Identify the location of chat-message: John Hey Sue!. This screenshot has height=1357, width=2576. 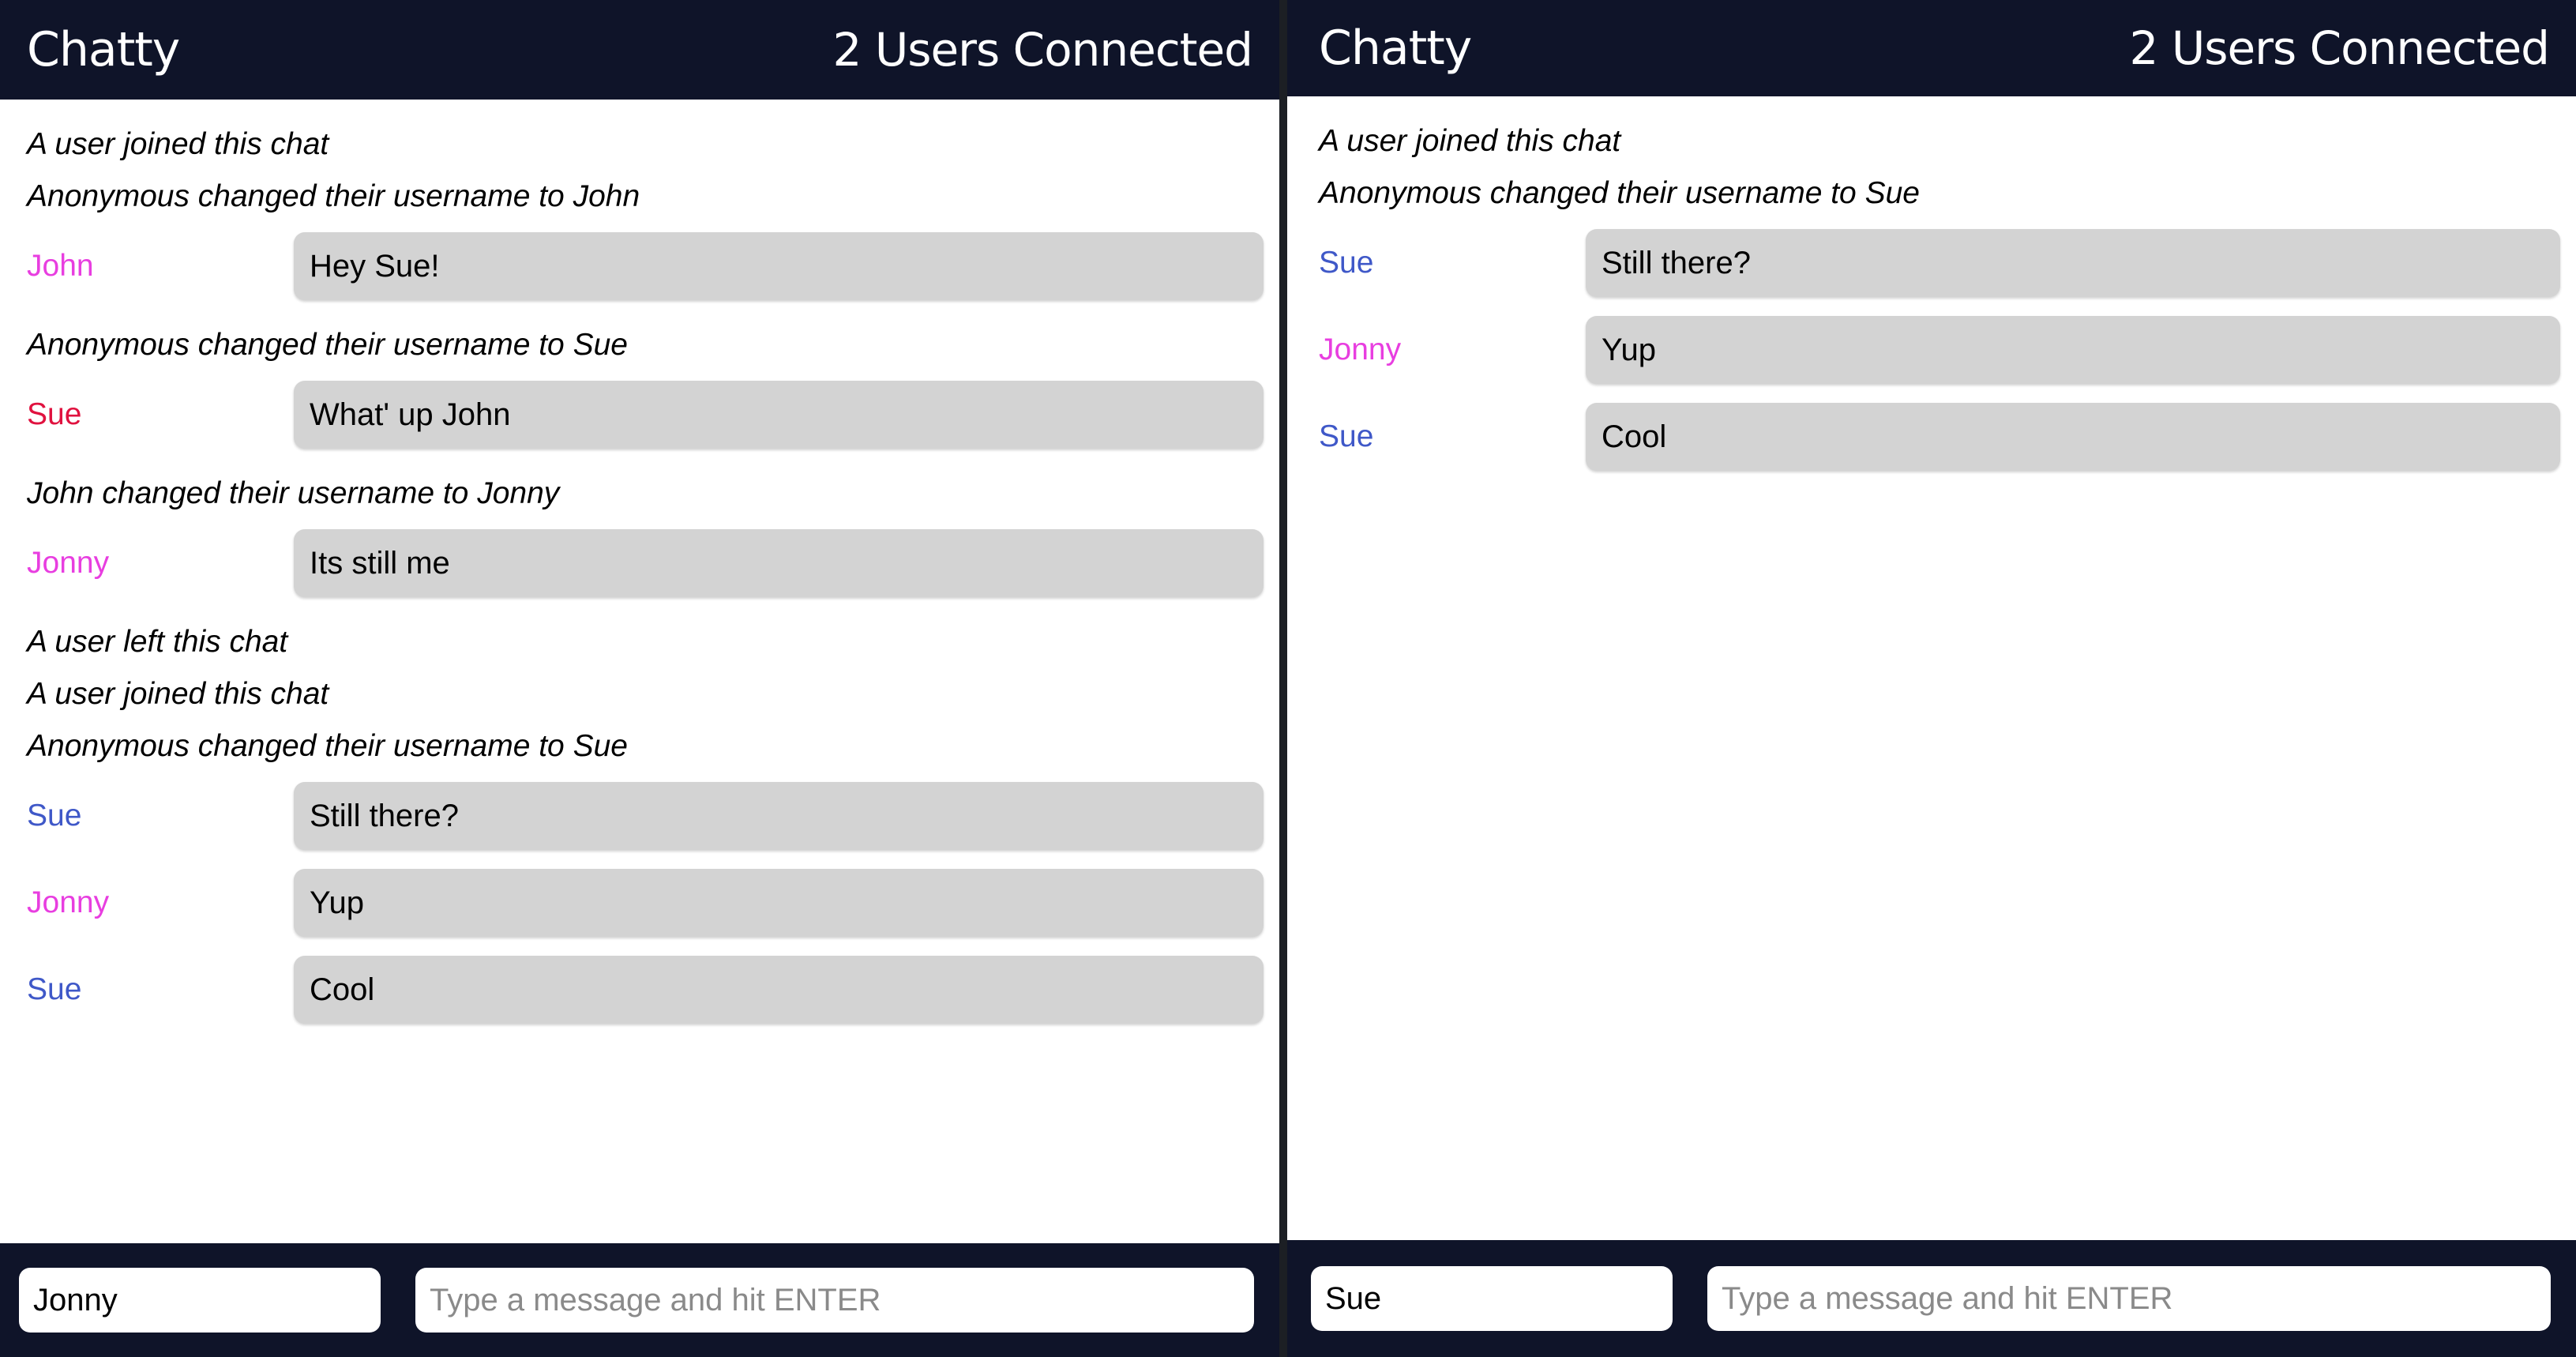
(645, 266).